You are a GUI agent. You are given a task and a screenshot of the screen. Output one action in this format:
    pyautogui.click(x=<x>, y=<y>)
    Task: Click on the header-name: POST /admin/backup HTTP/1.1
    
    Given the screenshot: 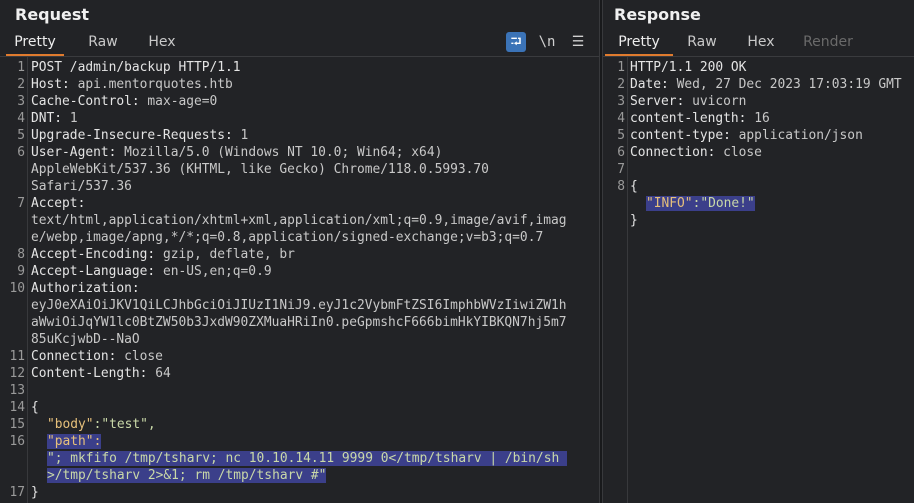 What is the action you would take?
    pyautogui.click(x=136, y=67)
    